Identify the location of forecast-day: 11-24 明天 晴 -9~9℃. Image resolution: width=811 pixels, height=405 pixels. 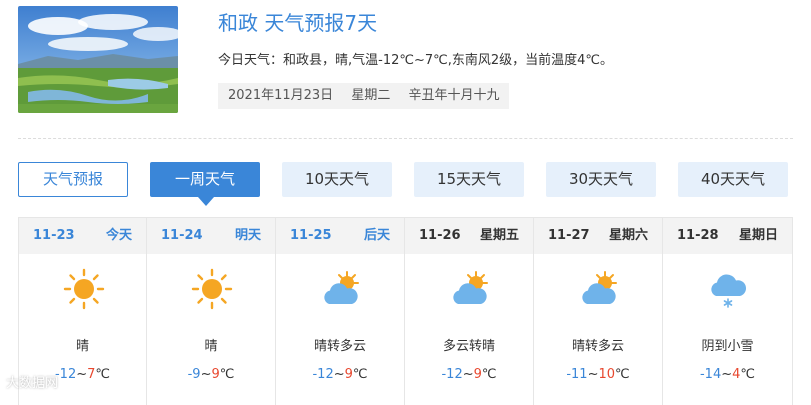
(211, 311).